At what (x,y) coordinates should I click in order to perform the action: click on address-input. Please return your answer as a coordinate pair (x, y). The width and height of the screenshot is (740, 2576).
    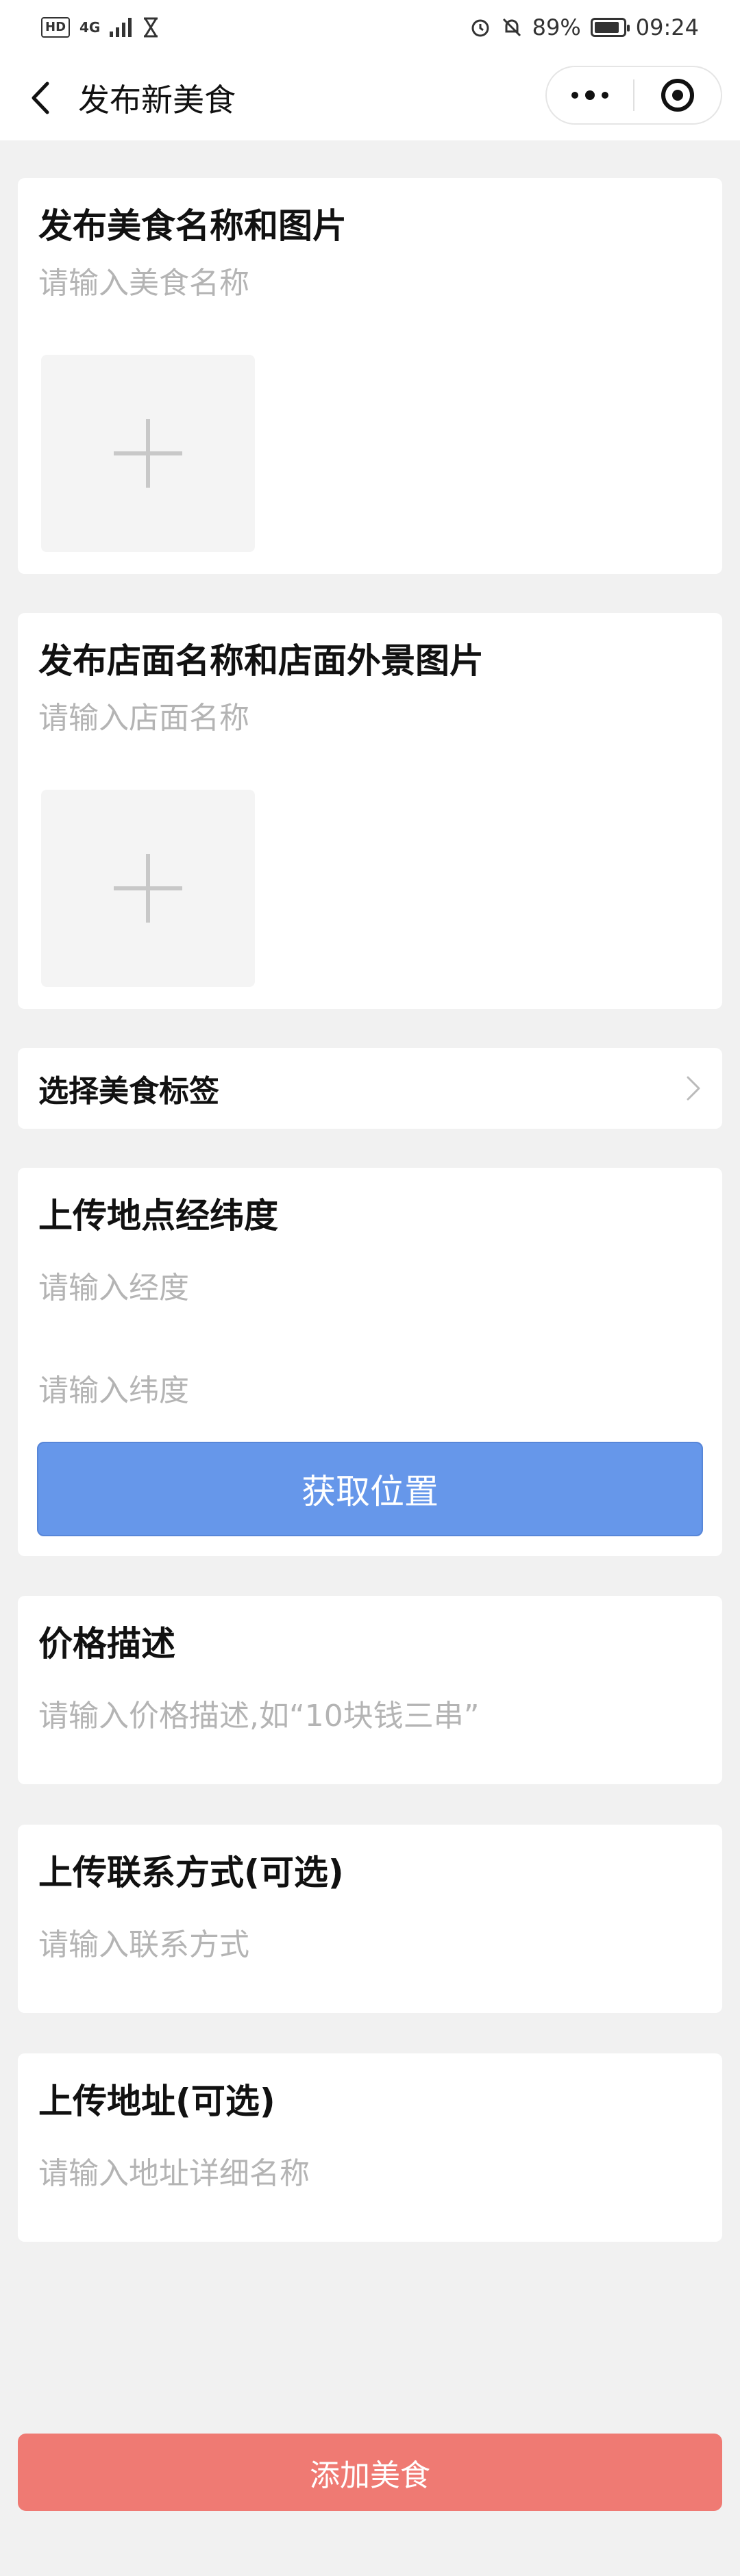
    Looking at the image, I should click on (370, 2173).